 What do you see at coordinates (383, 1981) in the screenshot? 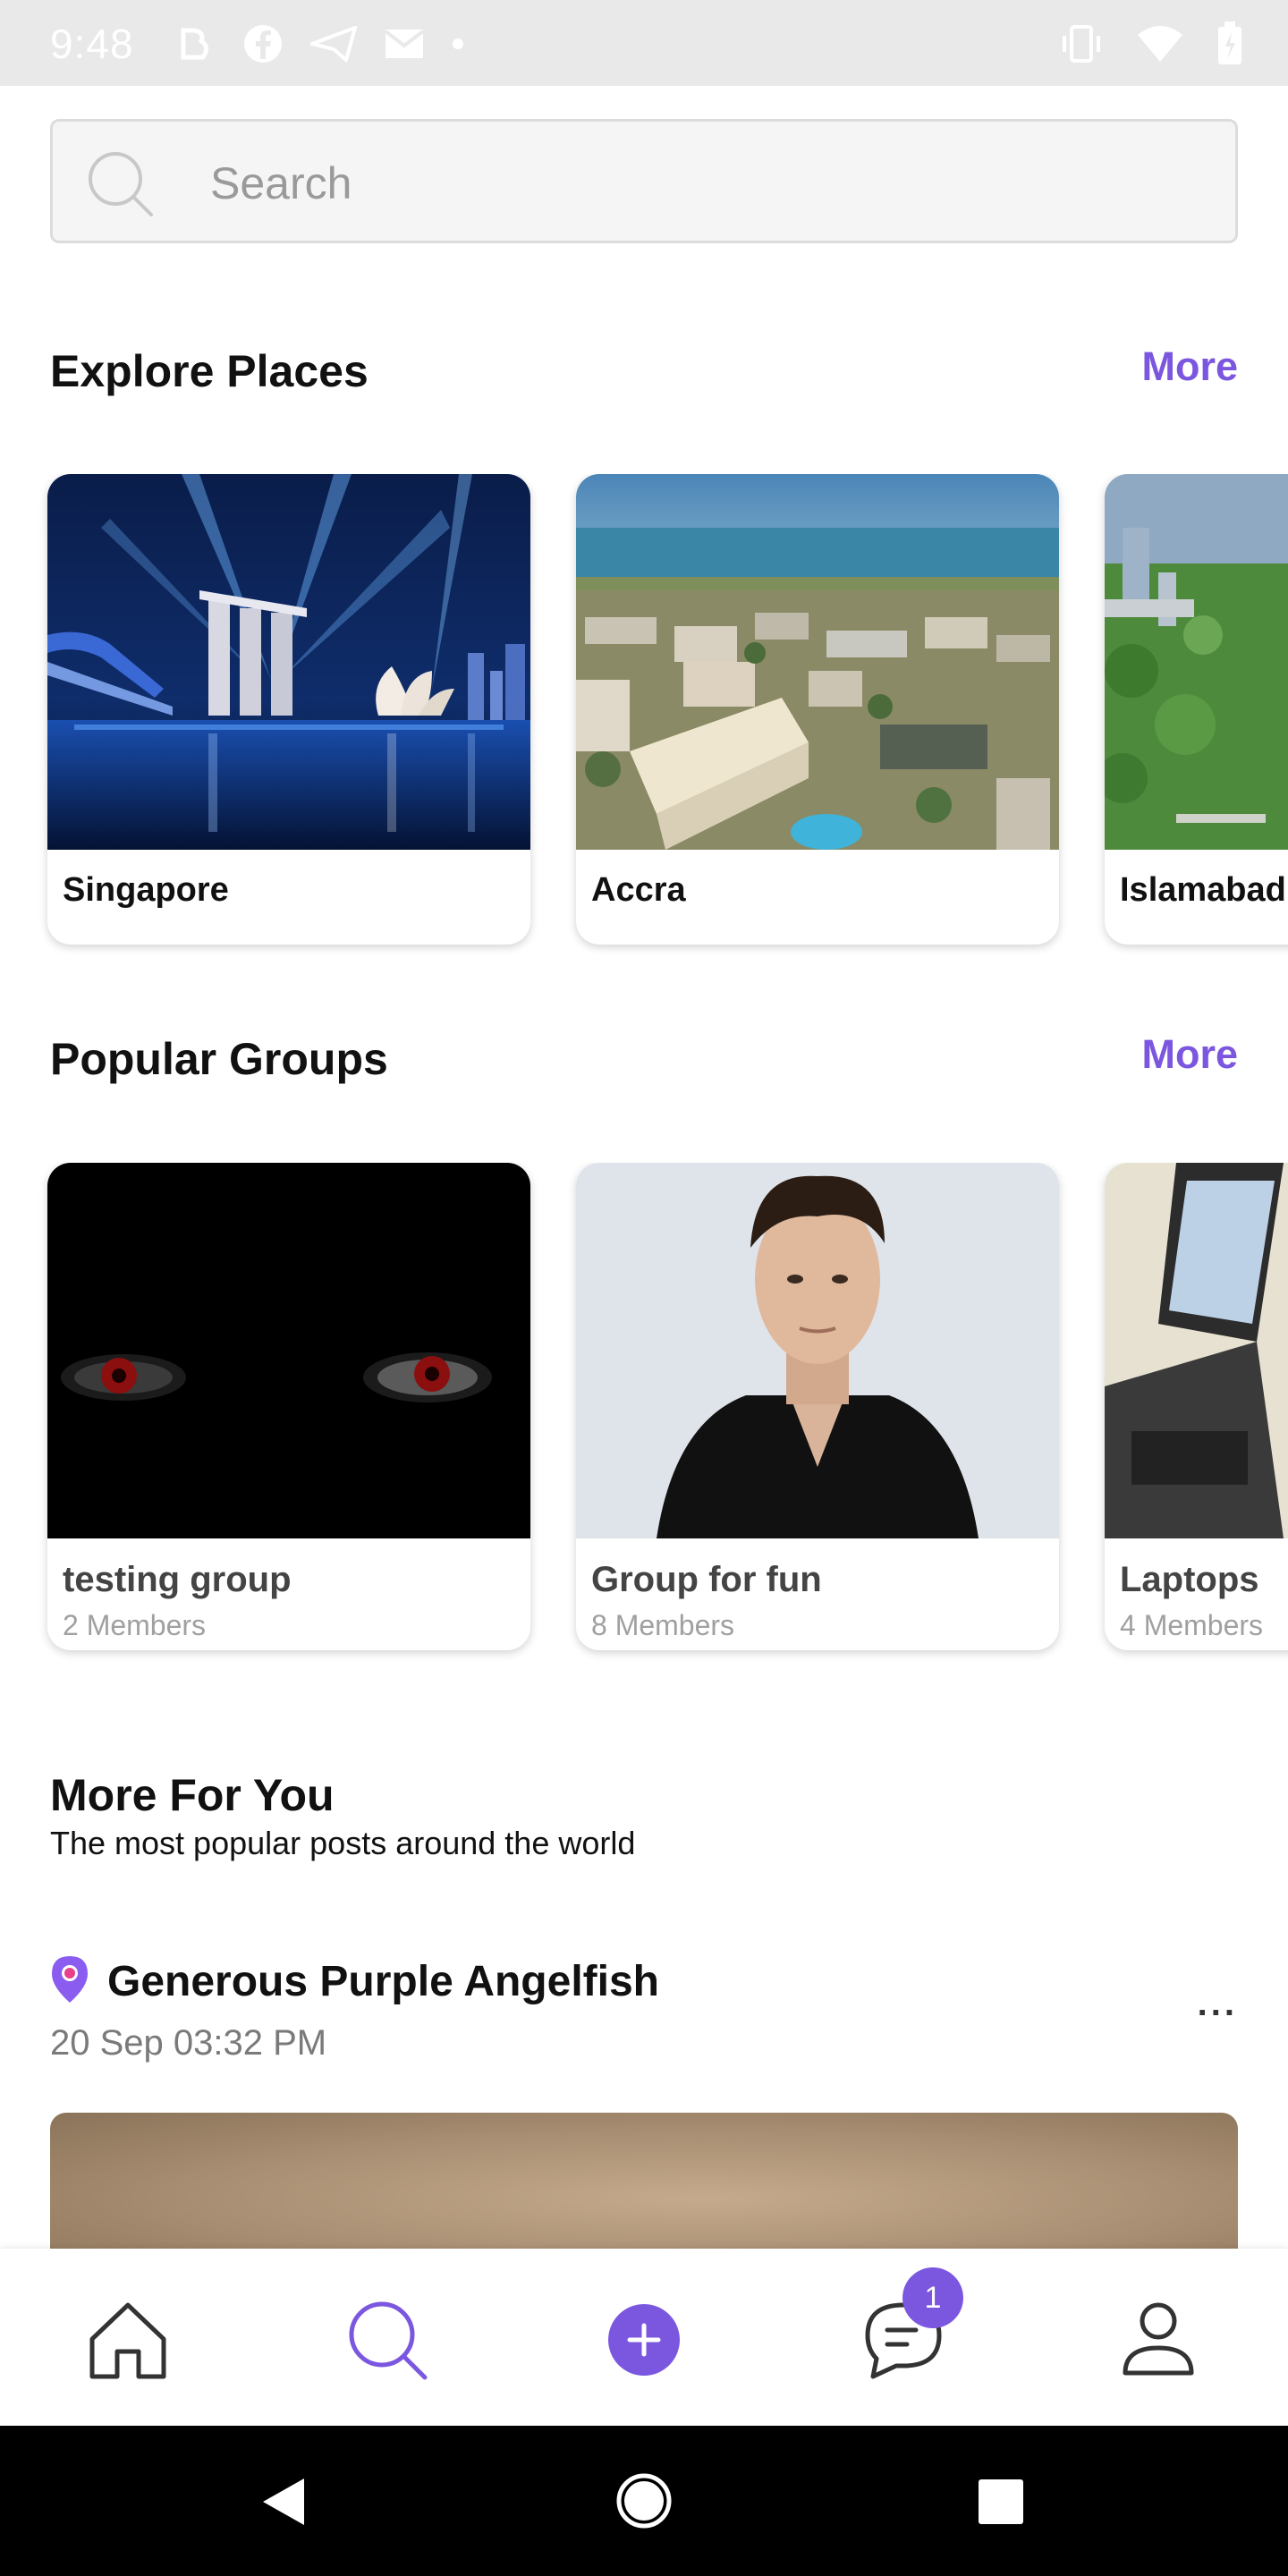
I see `post-author: Generous Purple Angelfish` at bounding box center [383, 1981].